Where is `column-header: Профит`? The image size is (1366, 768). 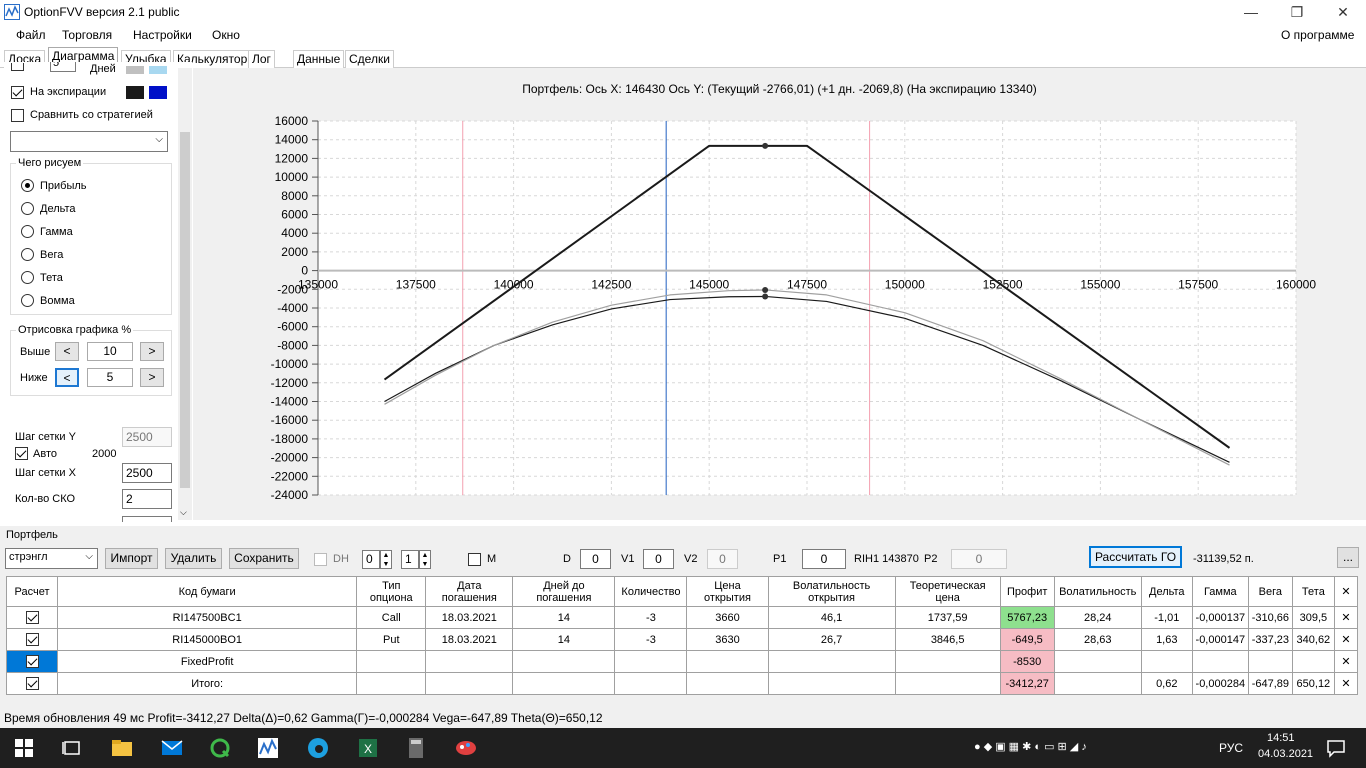 column-header: Профит is located at coordinates (1027, 591).